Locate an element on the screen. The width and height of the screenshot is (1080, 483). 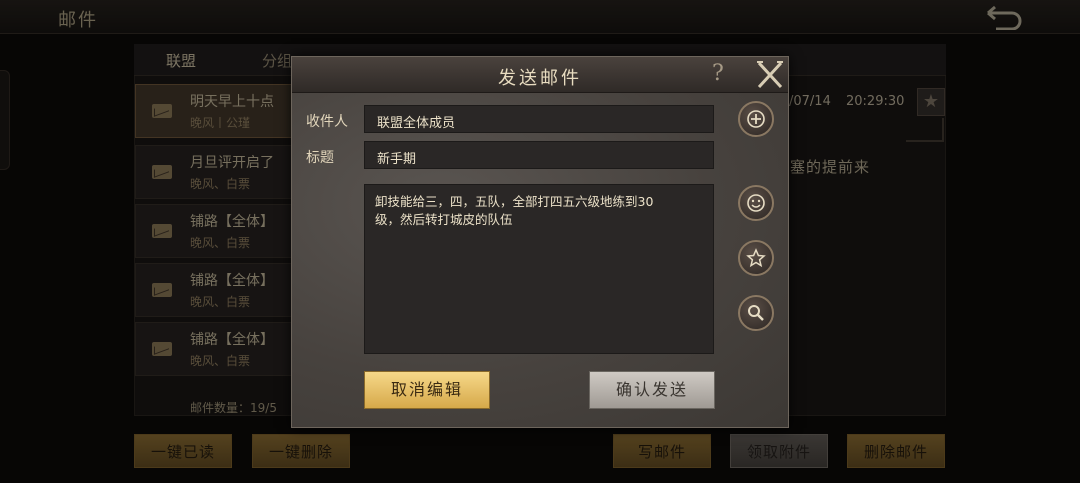
recipient-label: 收件人 is located at coordinates (327, 122).